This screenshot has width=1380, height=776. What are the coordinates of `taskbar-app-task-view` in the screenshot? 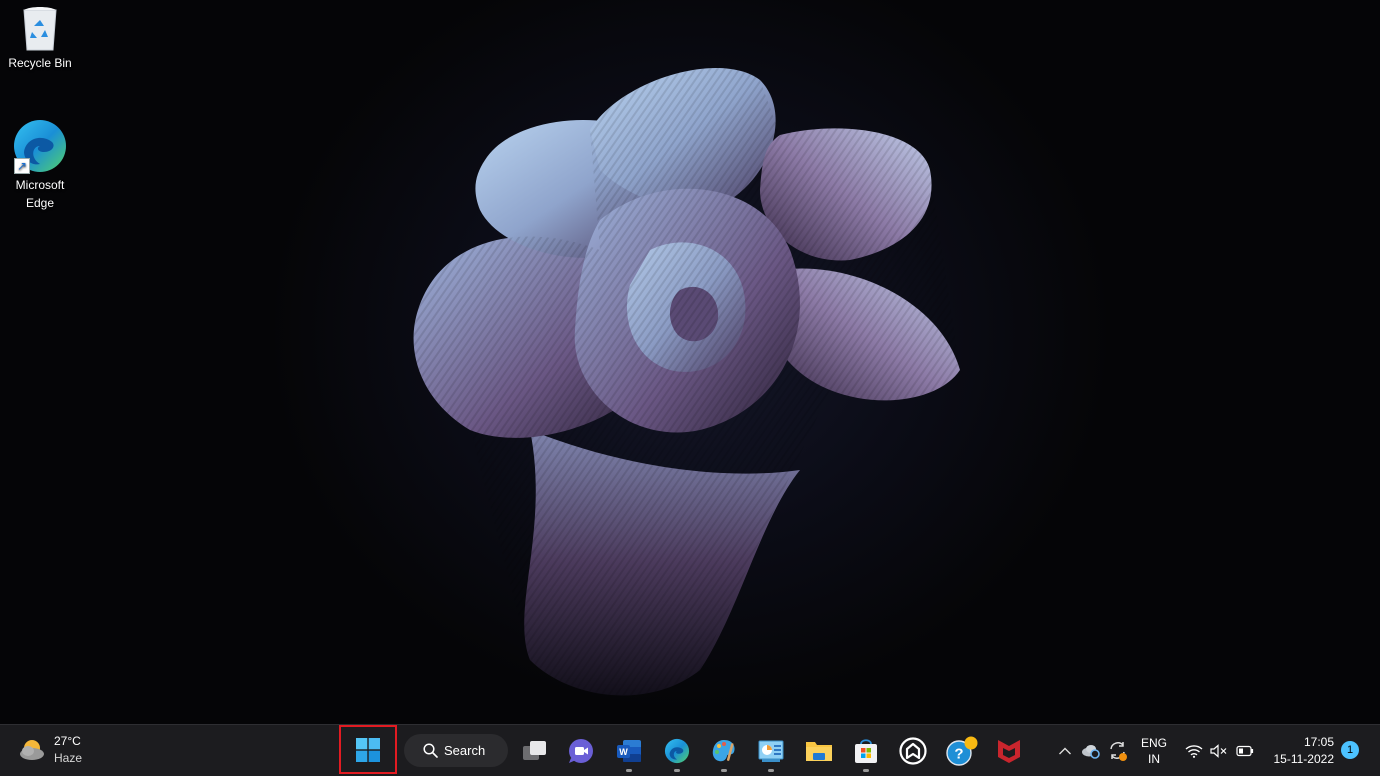 It's located at (535, 750).